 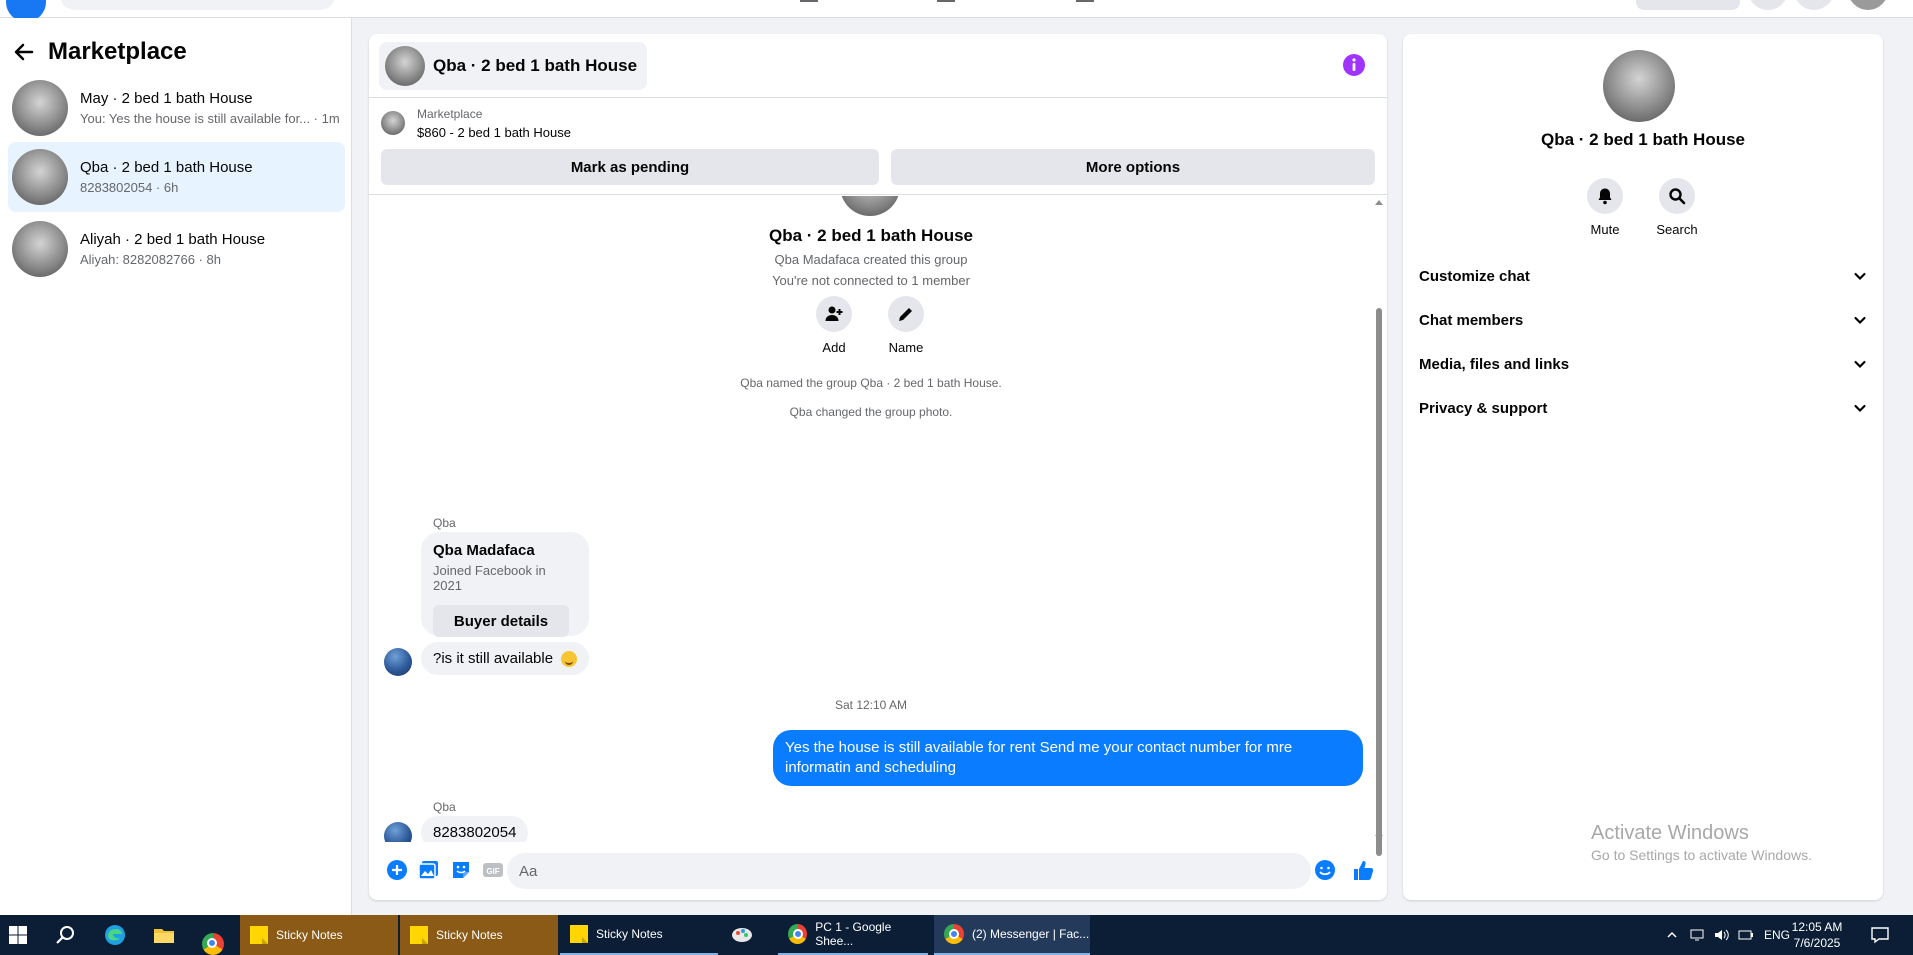 I want to click on name-label: Name, so click(x=906, y=347).